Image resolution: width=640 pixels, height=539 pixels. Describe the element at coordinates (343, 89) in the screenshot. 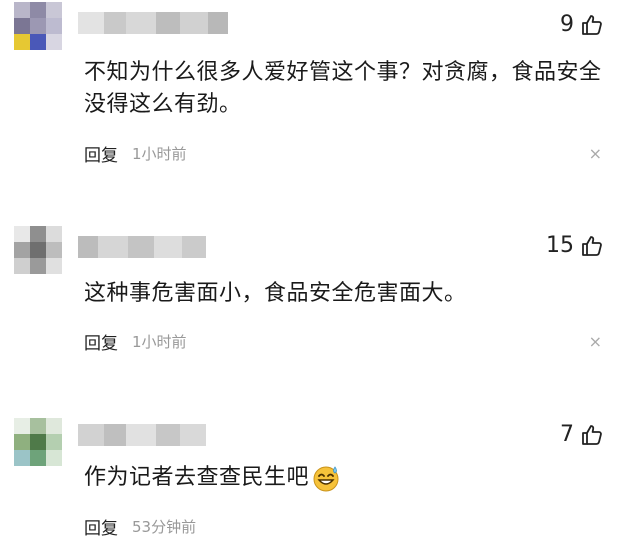

I see `comment-text: 不知为什么很多人爱好管这个事？对贪腐，食品安全 没得这么有劲。` at that location.